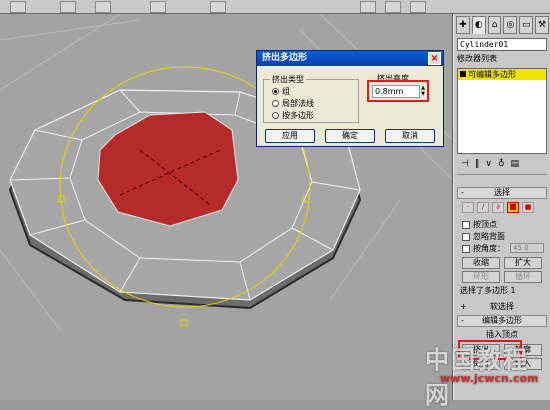 The height and width of the screenshot is (410, 550). What do you see at coordinates (478, 25) in the screenshot?
I see `modify-tab-icon: ◐` at bounding box center [478, 25].